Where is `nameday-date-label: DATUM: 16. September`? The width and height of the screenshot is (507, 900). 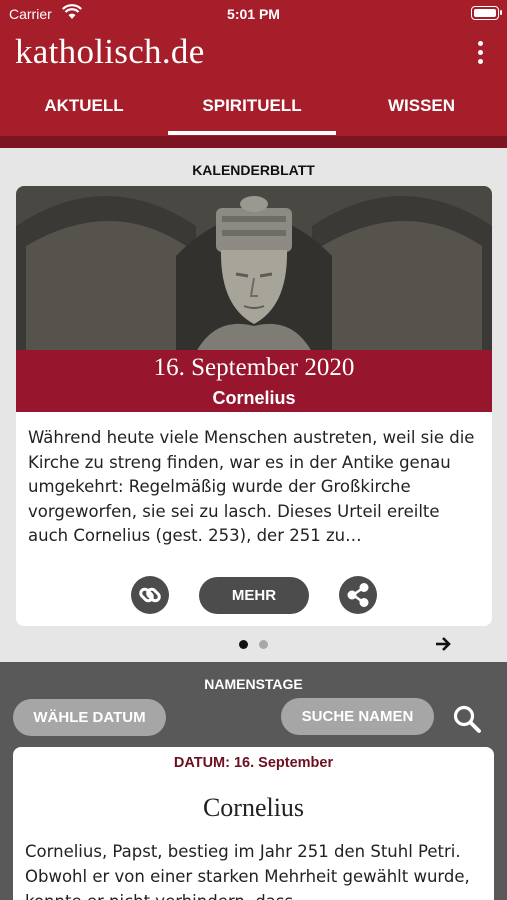
nameday-date-label: DATUM: 16. September is located at coordinates (253, 763).